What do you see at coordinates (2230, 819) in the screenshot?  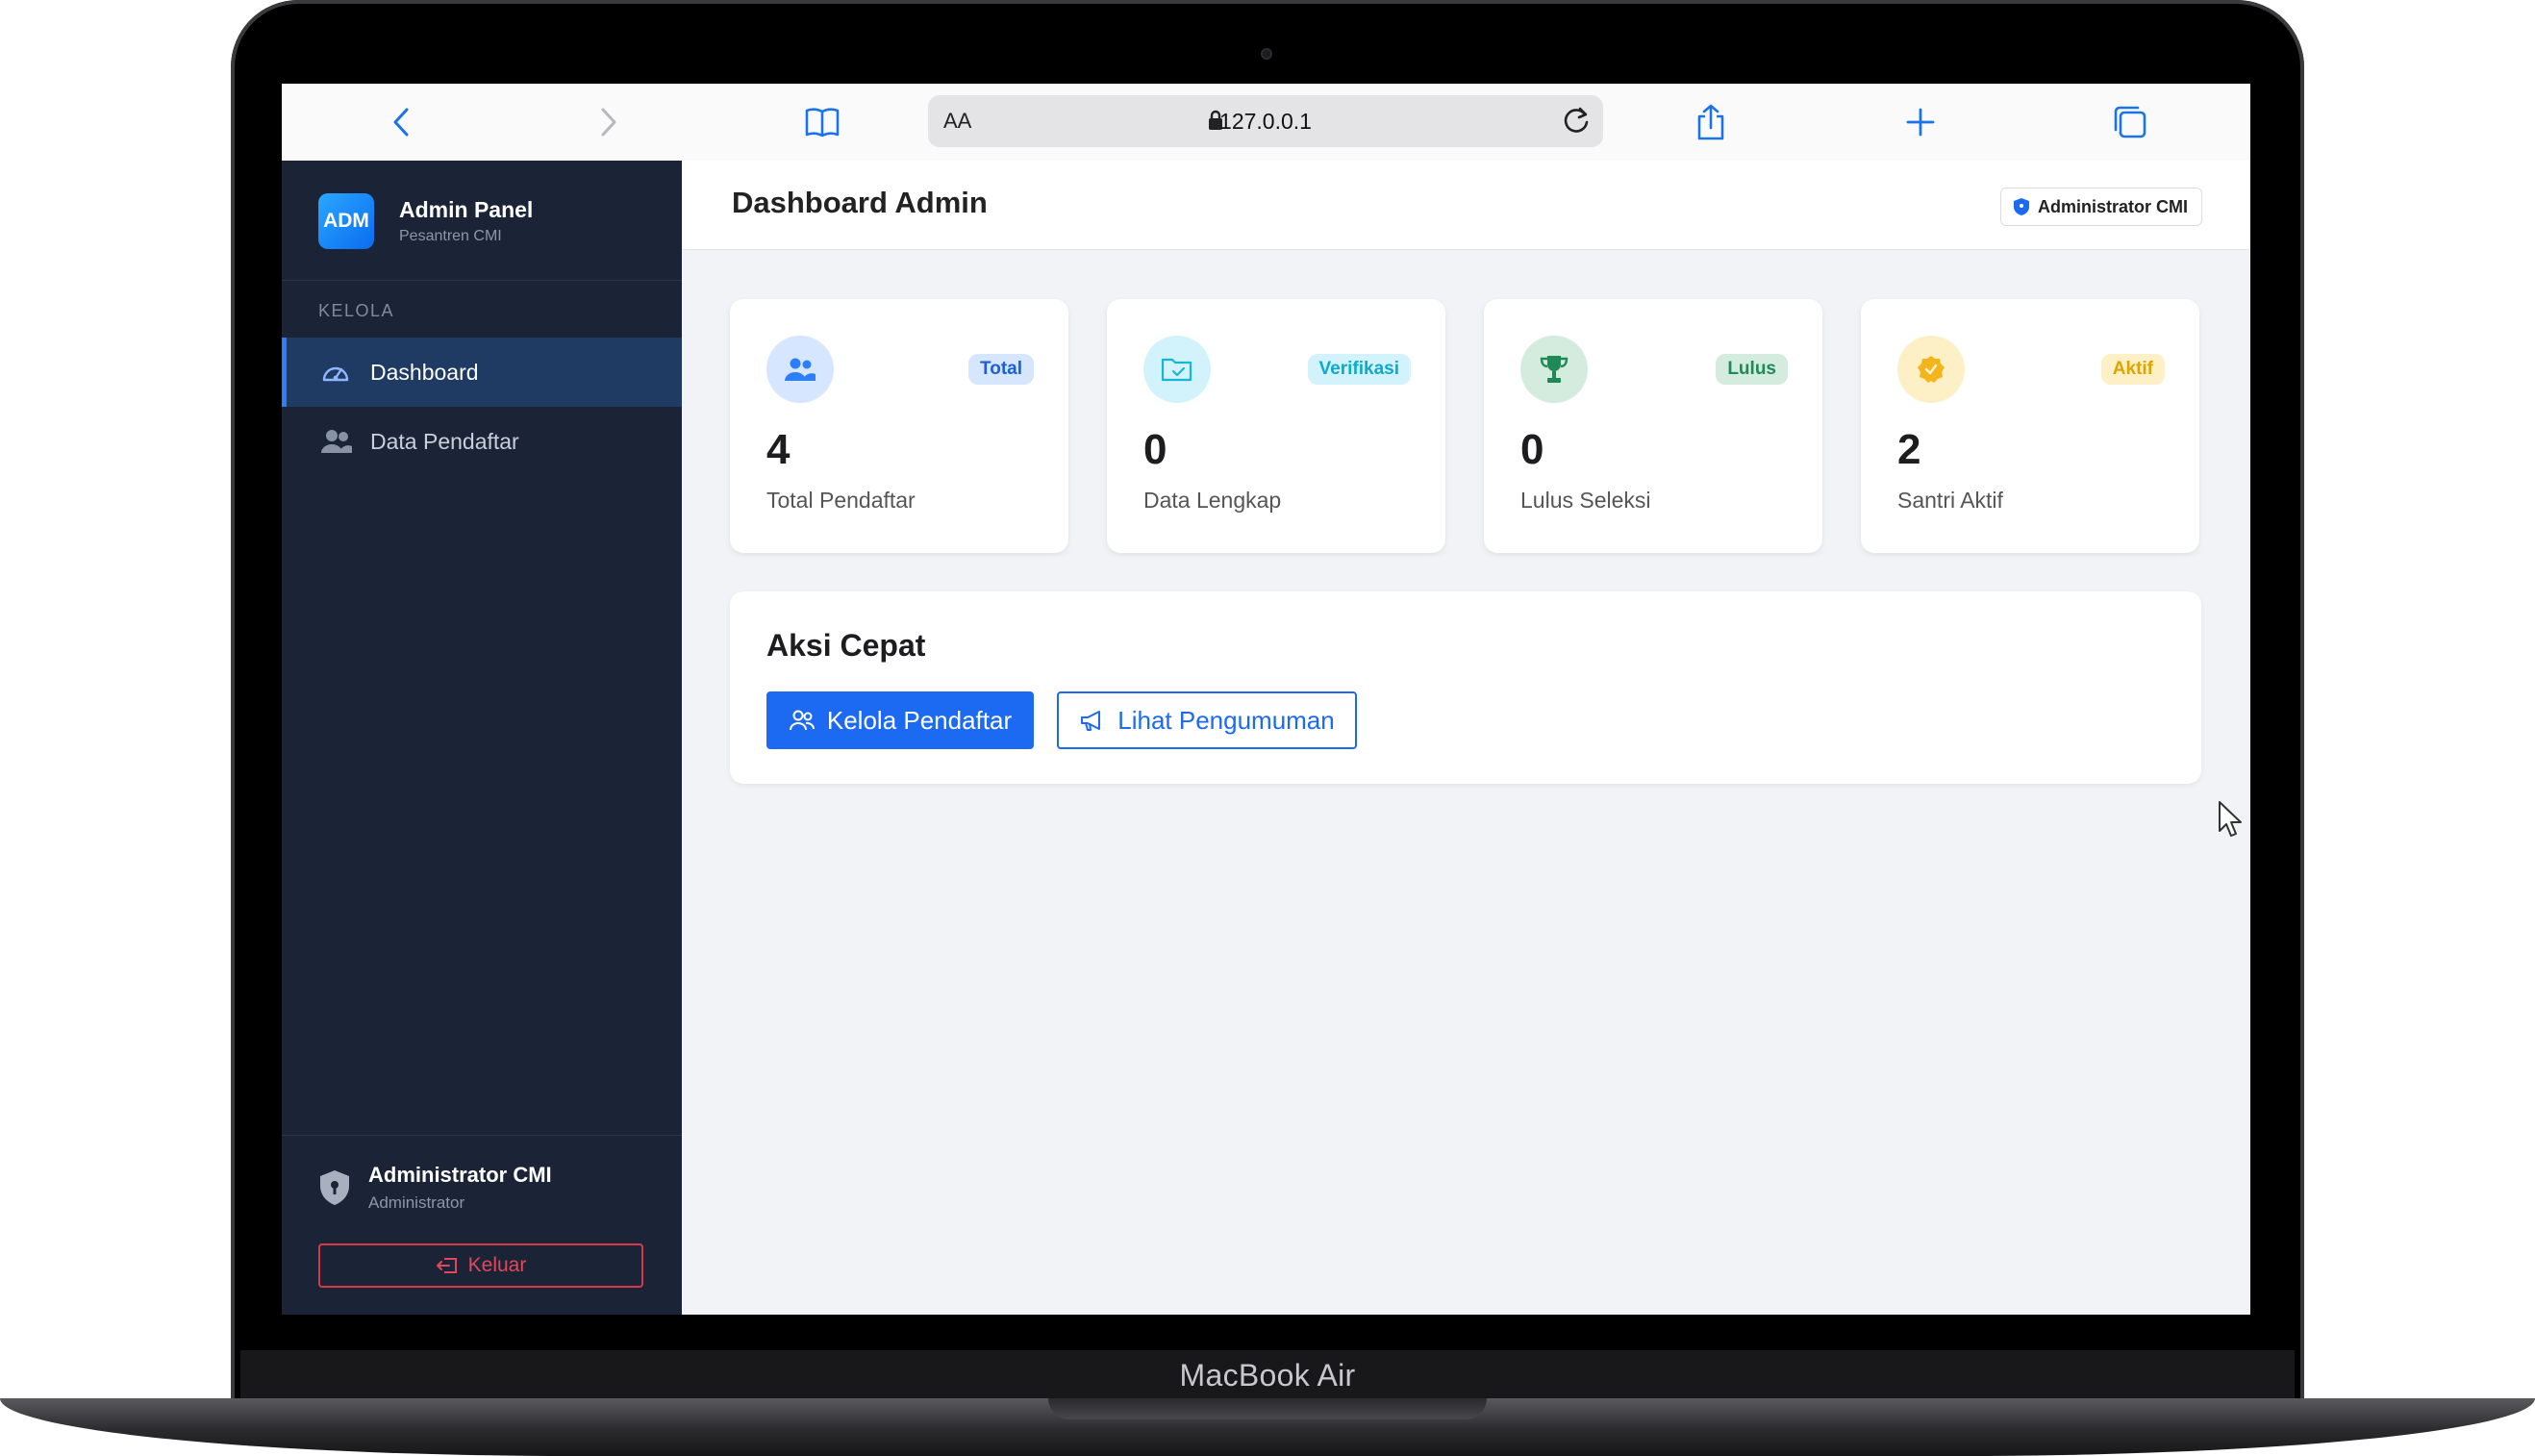 I see `pointer-cursor-icon` at bounding box center [2230, 819].